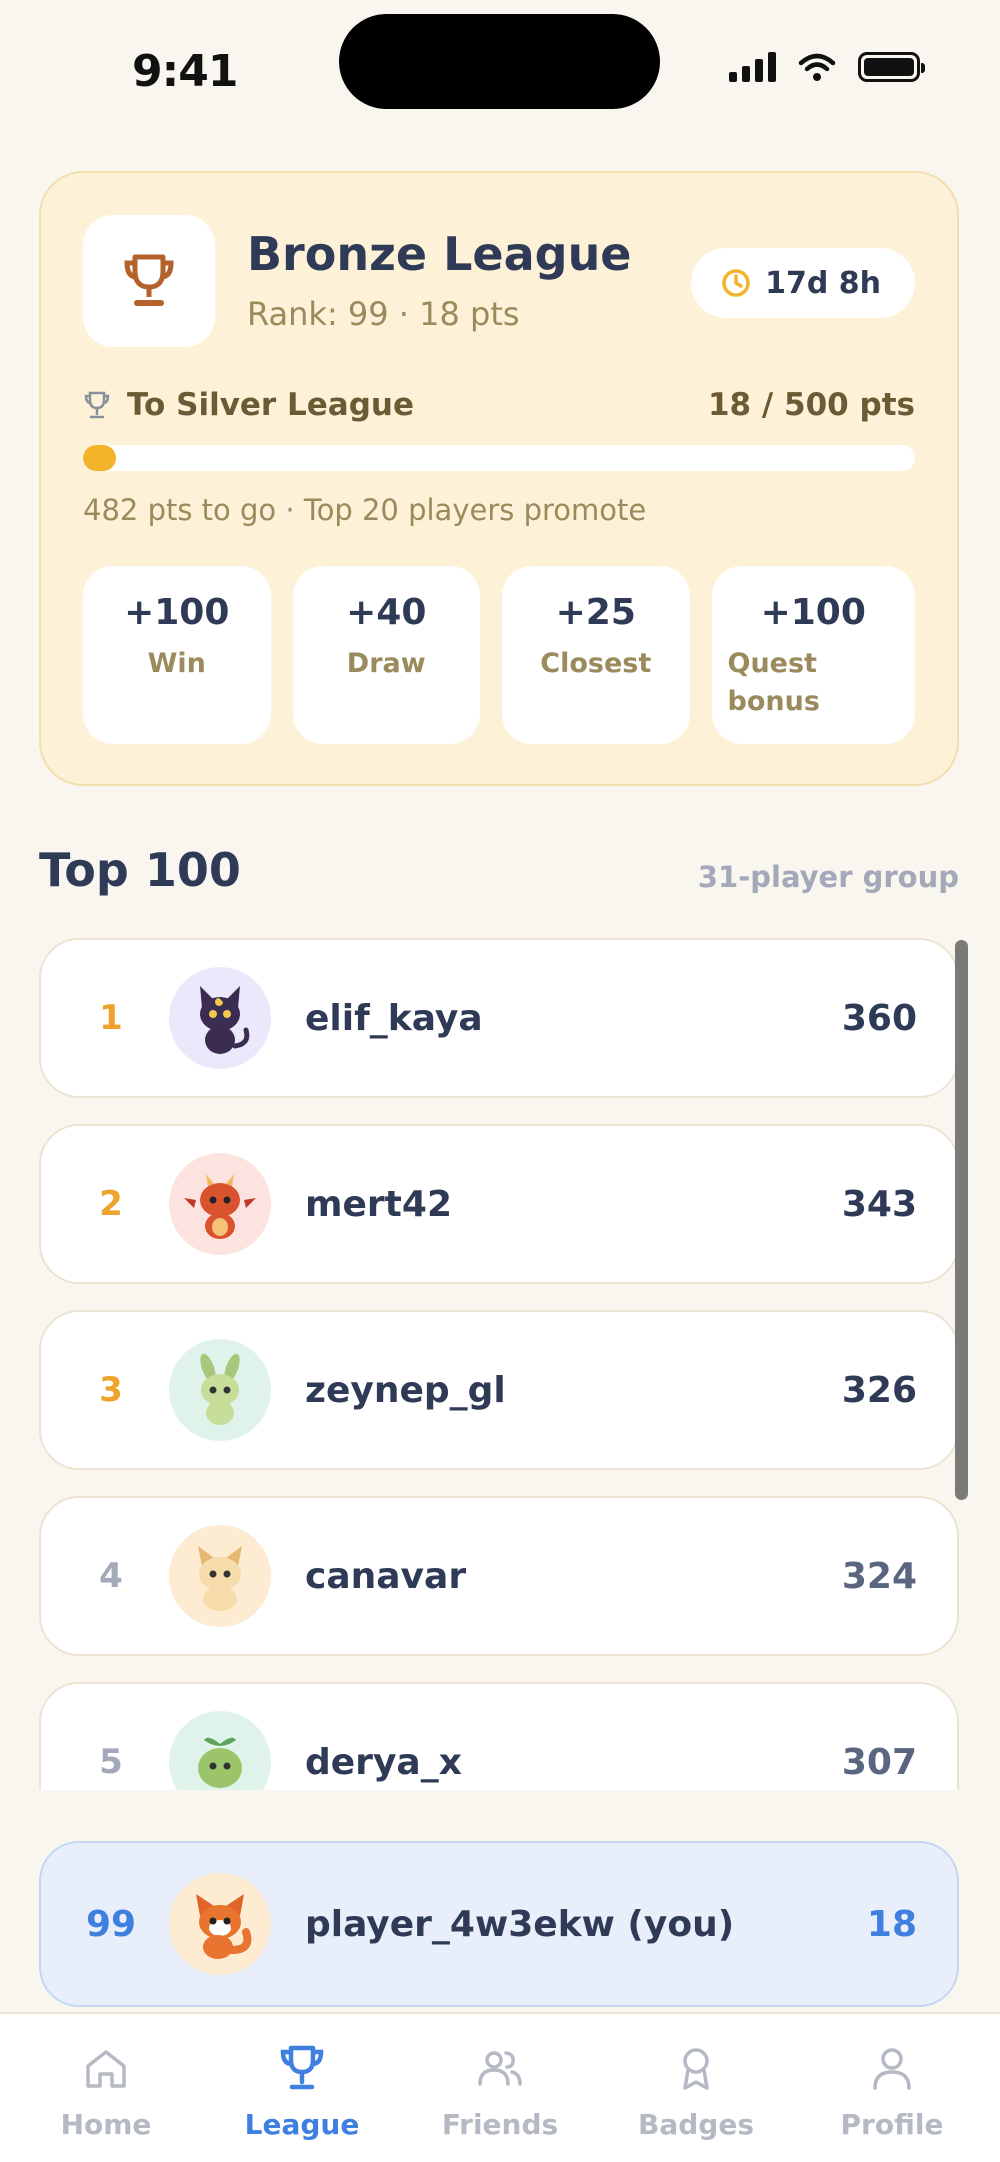 This screenshot has height=2162, width=1000. I want to click on league-trophy-badge, so click(149, 281).